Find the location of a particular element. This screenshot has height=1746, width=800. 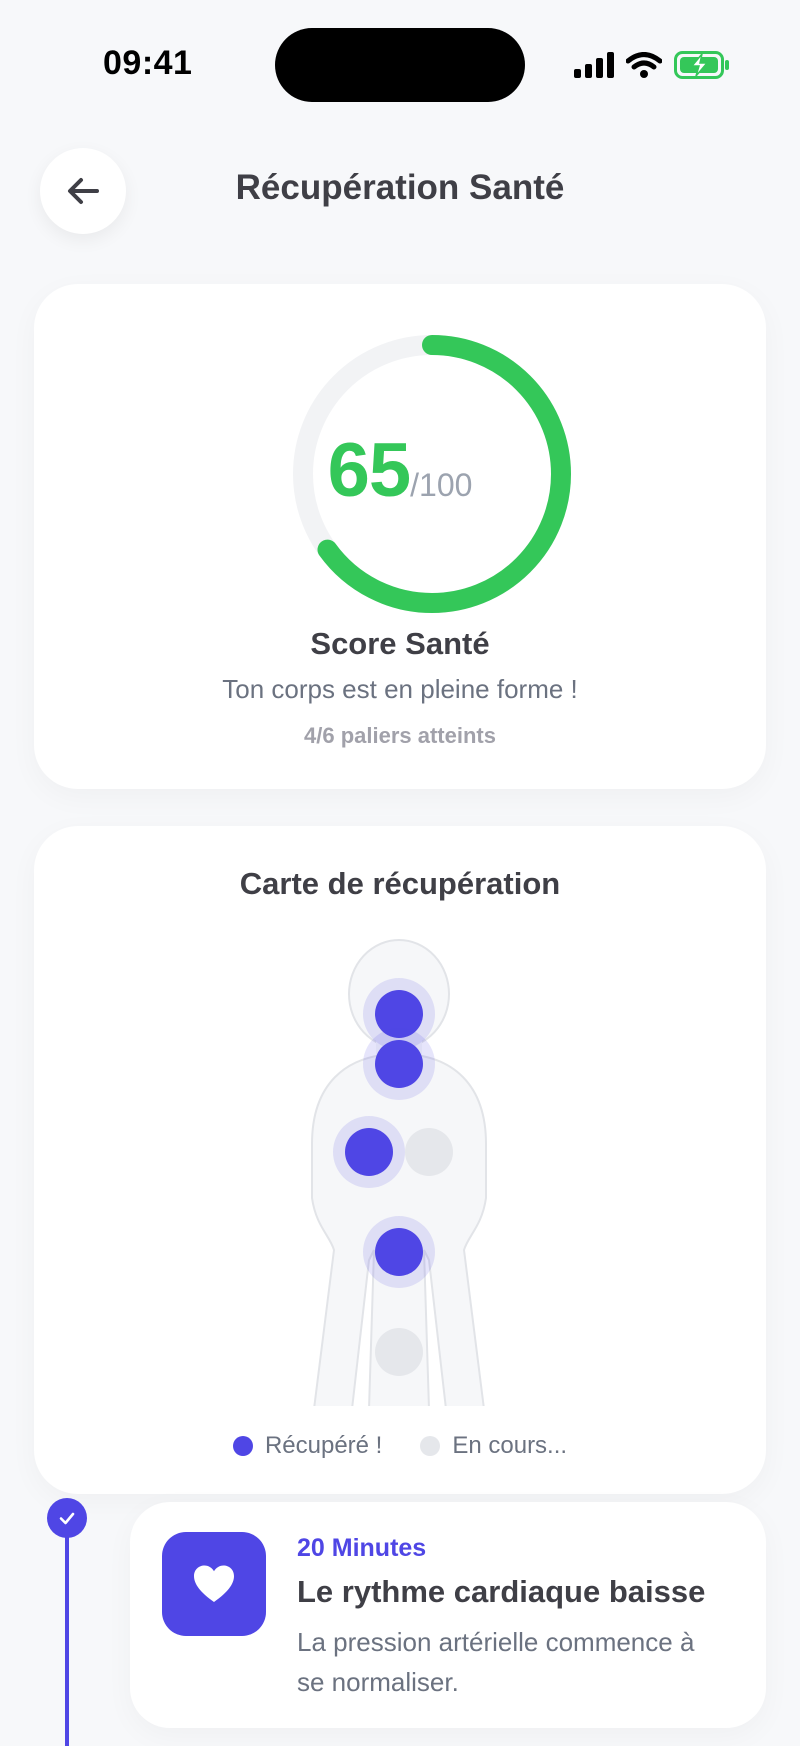

status-time: 09:41 is located at coordinates (148, 63).